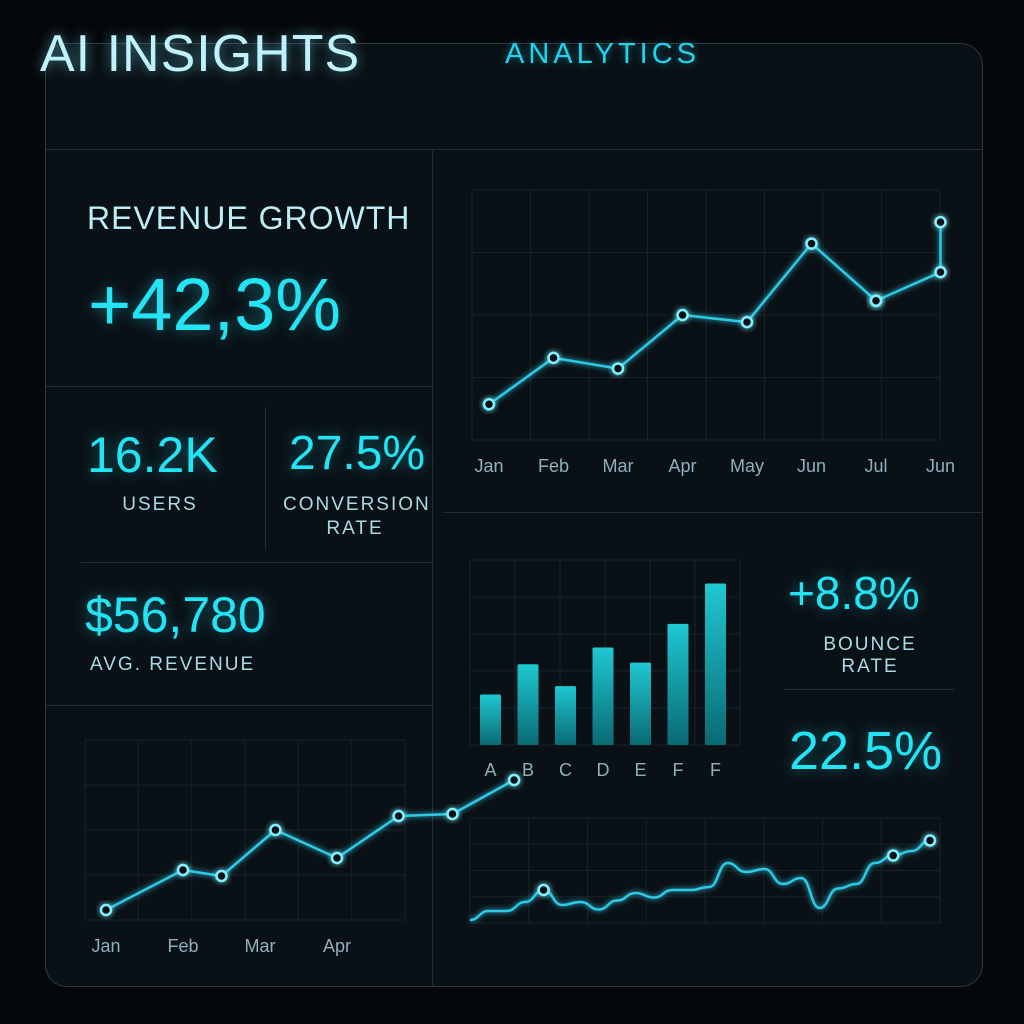 The height and width of the screenshot is (1024, 1024). What do you see at coordinates (357, 504) in the screenshot?
I see `conversion-rate-label-line1: CONVERSION` at bounding box center [357, 504].